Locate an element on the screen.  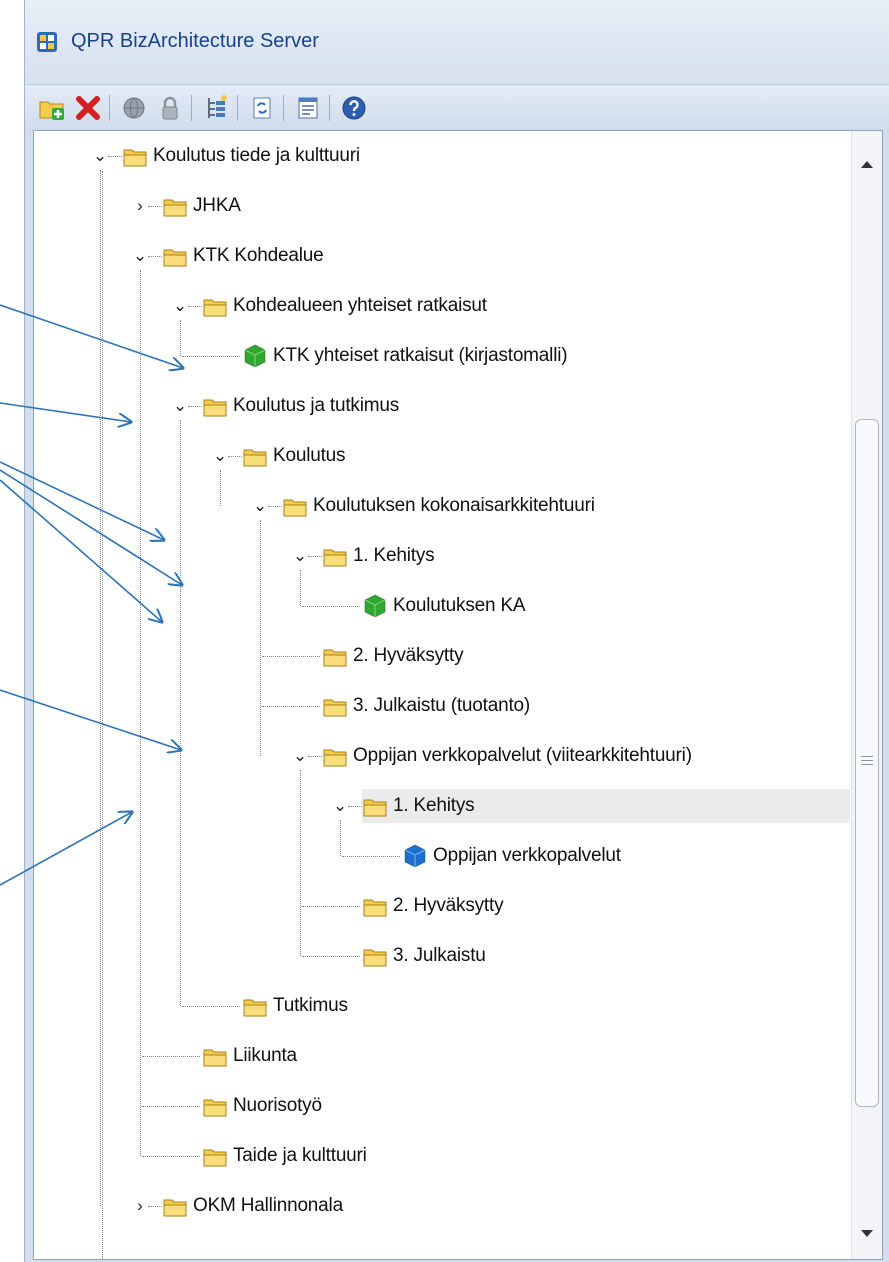
new-folder-button is located at coordinates (52, 108).